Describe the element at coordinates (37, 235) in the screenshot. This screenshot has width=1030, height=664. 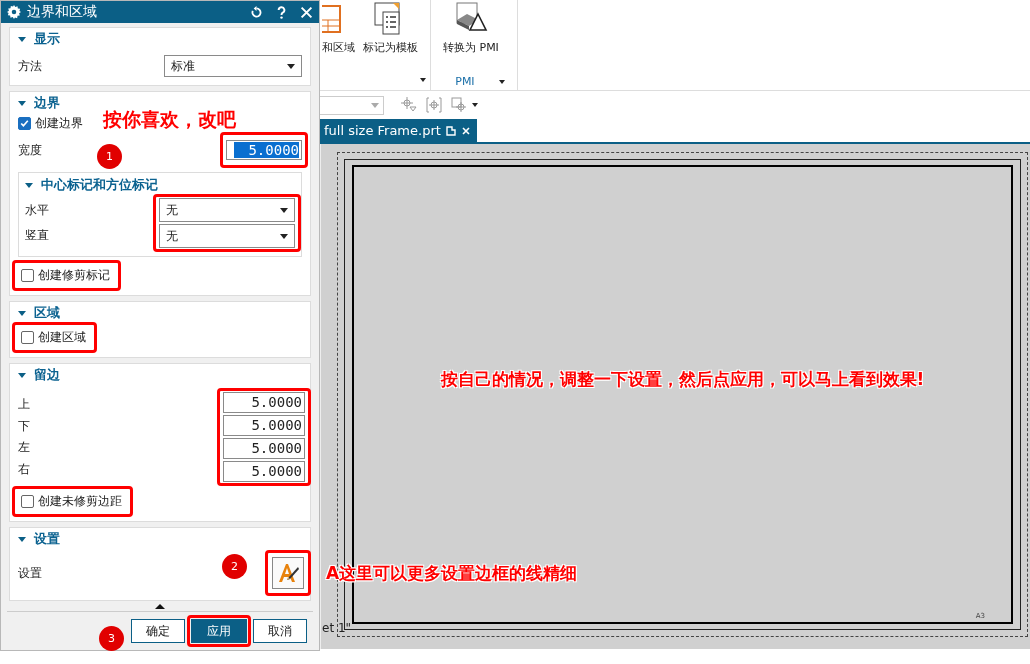
I see `field-label: 竖直` at that location.